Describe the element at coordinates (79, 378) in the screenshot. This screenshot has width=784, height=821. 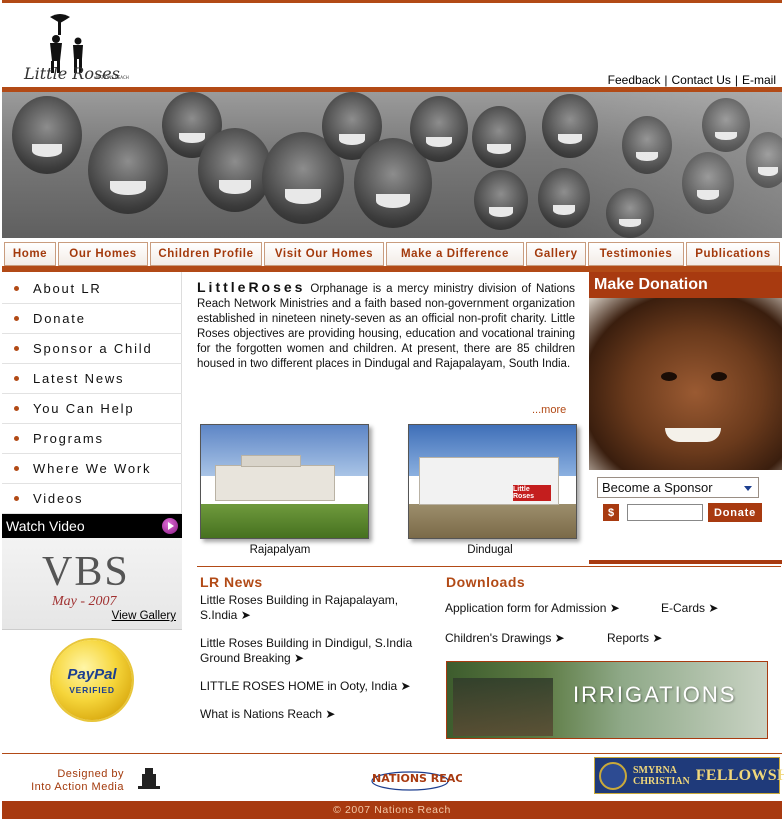
I see `sidebar-item-label: Latest News` at that location.